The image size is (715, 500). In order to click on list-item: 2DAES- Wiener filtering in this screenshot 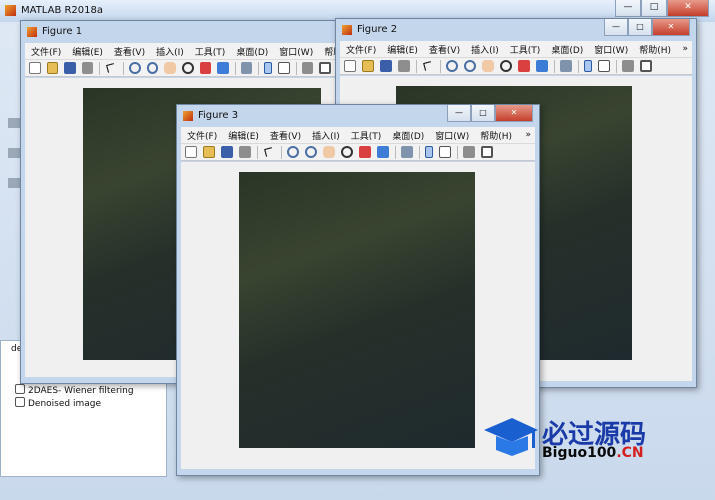, I will do `click(74, 390)`.